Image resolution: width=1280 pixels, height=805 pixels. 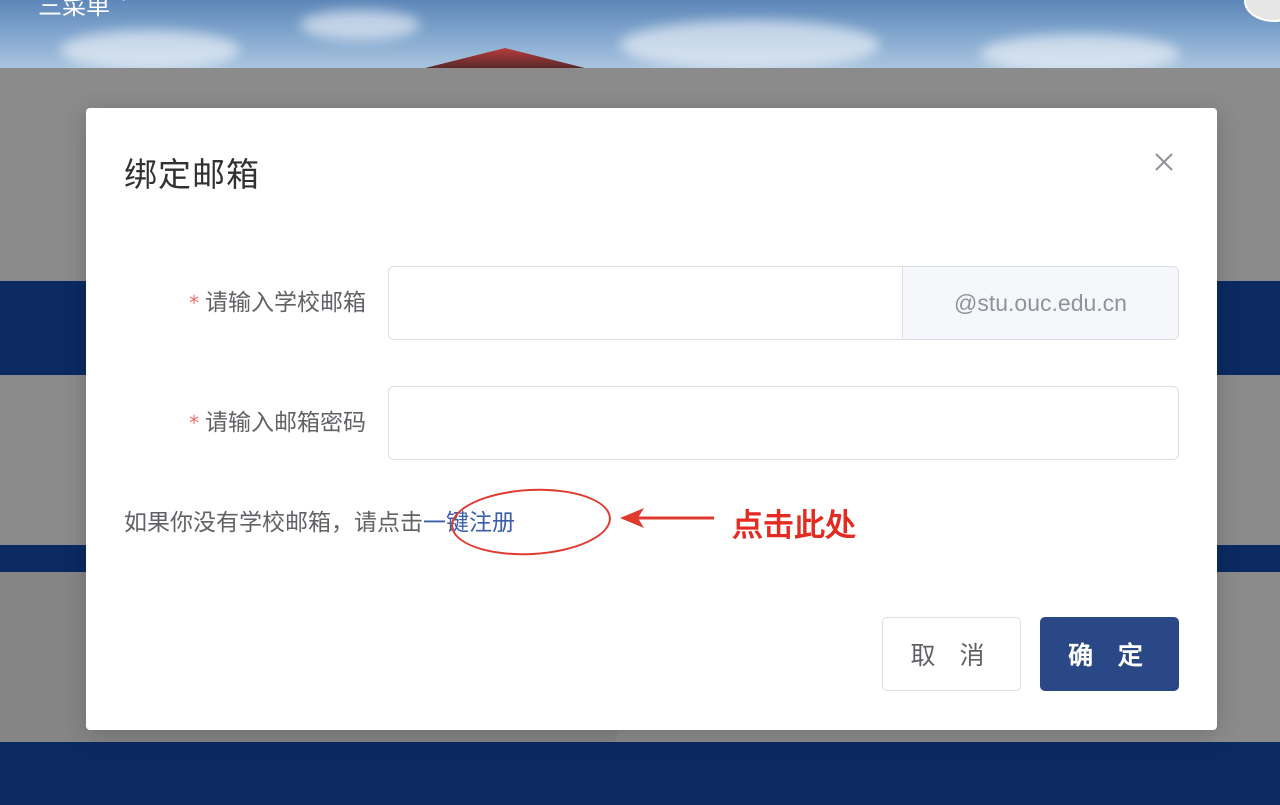 I want to click on email-password-row: * 请输入邮箱密码, so click(x=651, y=423).